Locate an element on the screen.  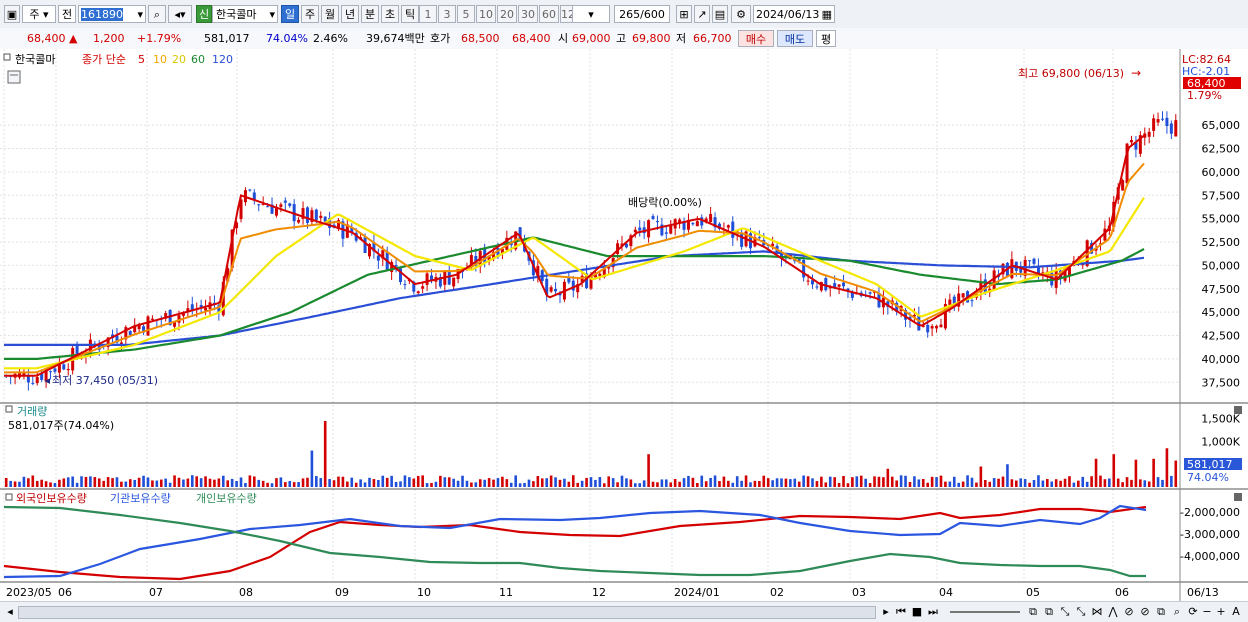
prev-button: 전 is located at coordinates (67, 14).